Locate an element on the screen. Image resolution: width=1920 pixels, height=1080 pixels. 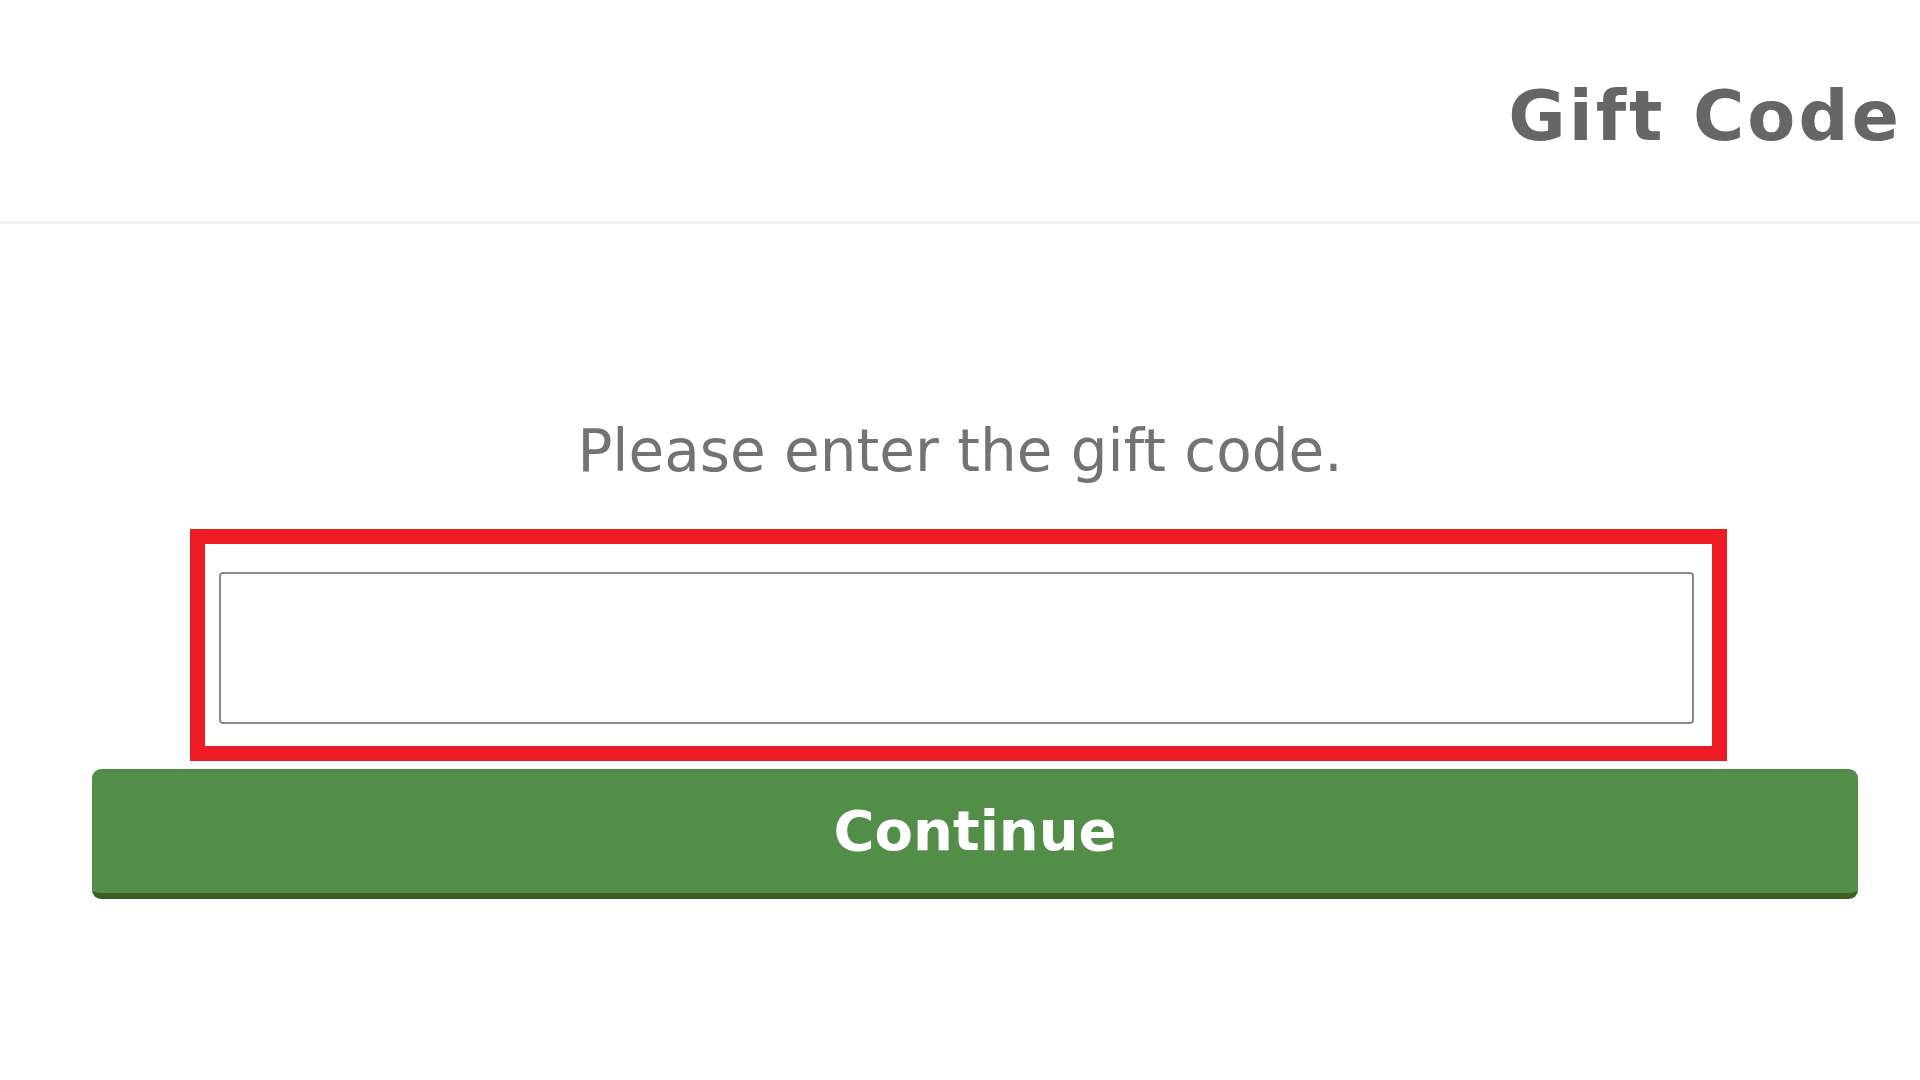
continue-button: Continue is located at coordinates (975, 833).